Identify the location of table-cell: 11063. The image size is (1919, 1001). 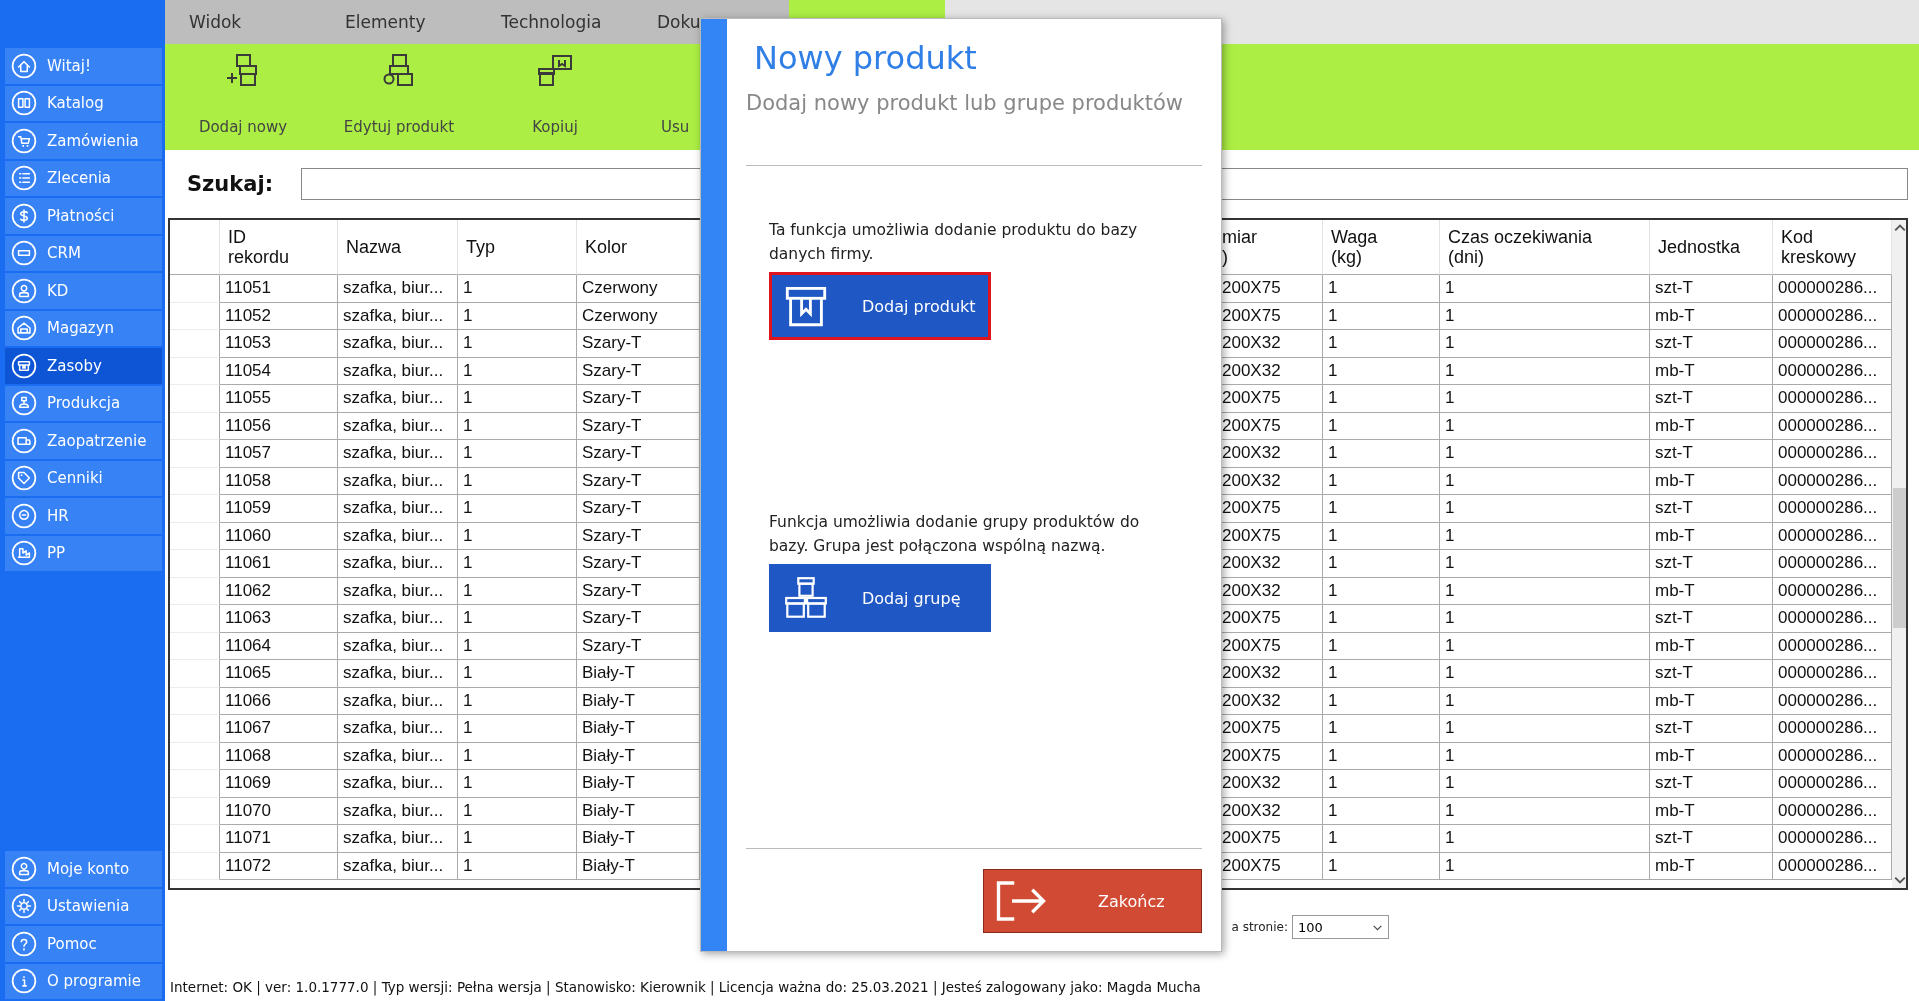
(279, 619).